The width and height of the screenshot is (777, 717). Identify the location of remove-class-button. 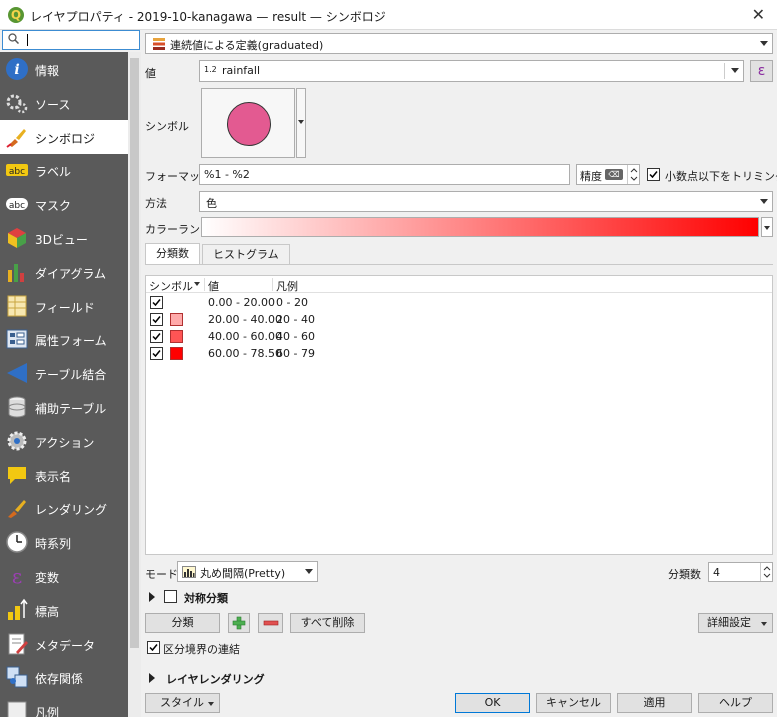
(270, 623).